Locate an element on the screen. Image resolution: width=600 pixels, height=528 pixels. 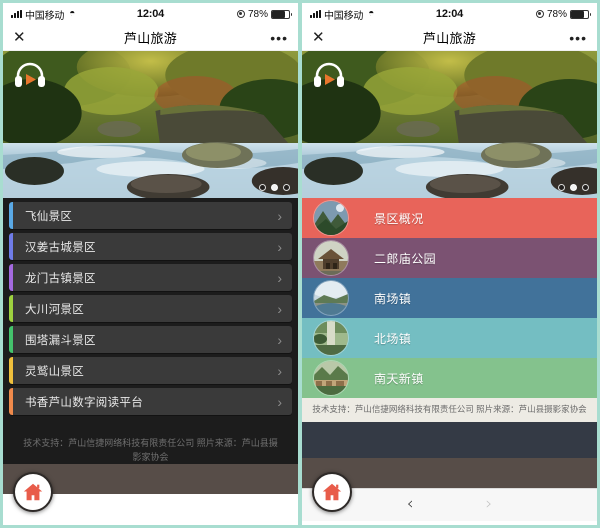
scenic-spot-row: 汉姜古城景区 › is located at coordinates (150, 246).